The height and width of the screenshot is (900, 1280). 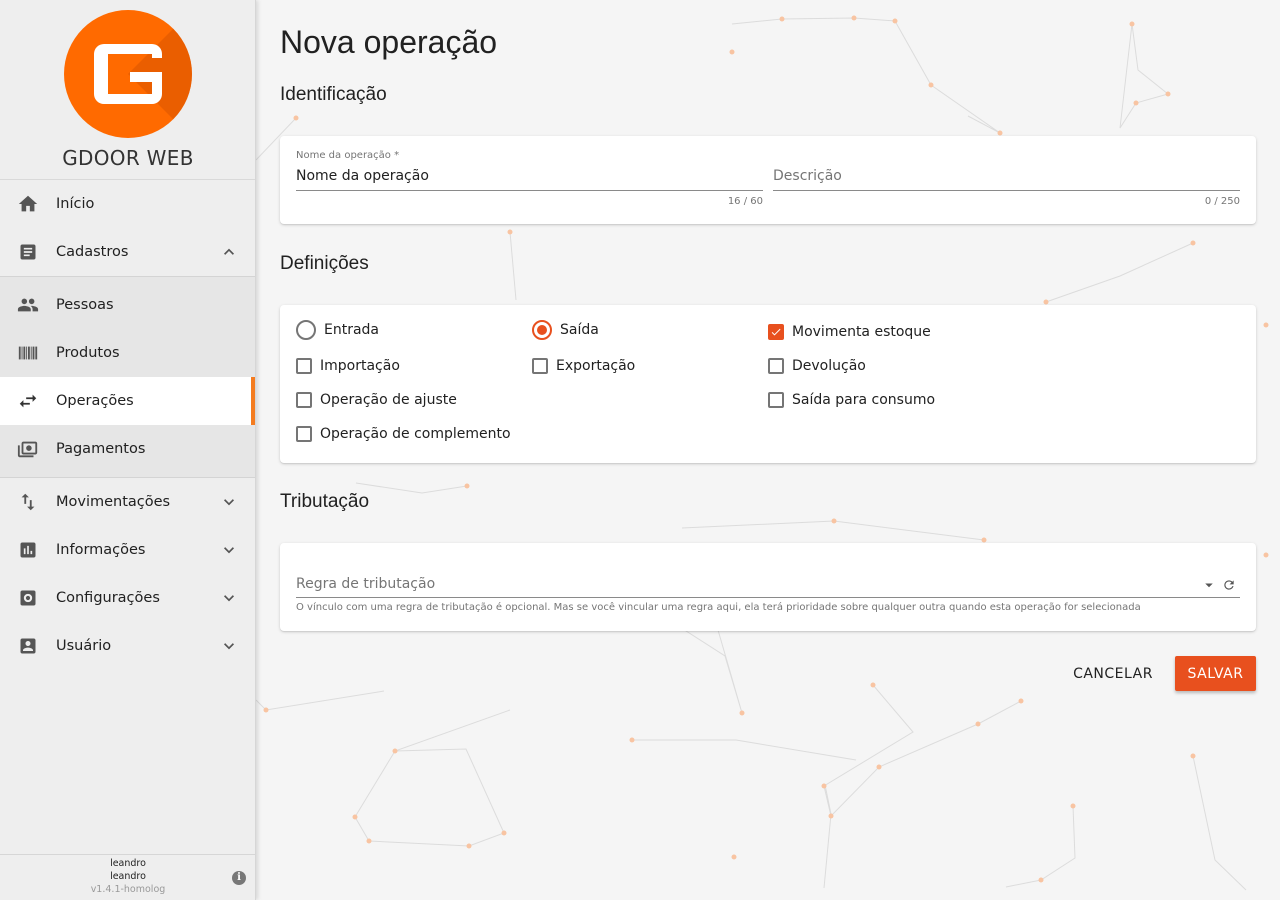 I want to click on checkbox-exportacao: Exportação, so click(x=583, y=366).